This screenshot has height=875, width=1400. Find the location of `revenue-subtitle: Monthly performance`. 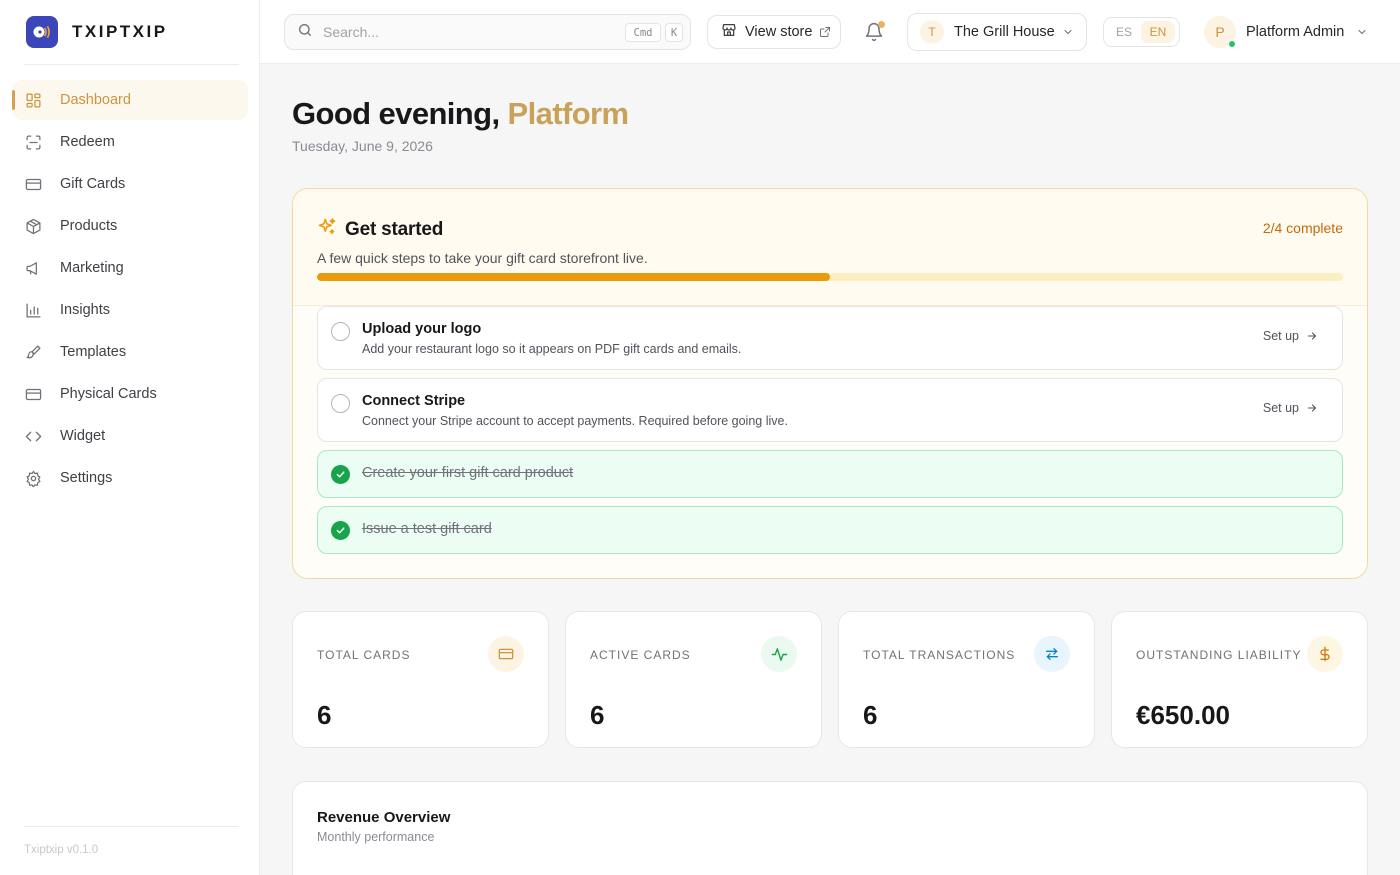

revenue-subtitle: Monthly performance is located at coordinates (376, 837).